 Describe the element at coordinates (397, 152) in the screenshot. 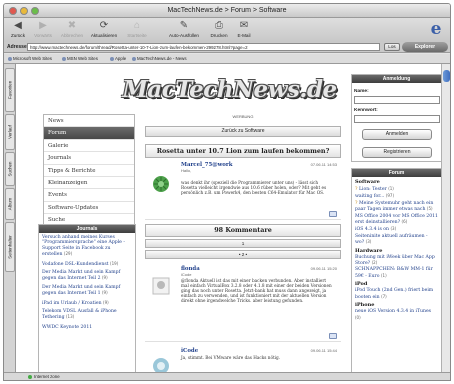

I see `register-button: Registrieren` at that location.